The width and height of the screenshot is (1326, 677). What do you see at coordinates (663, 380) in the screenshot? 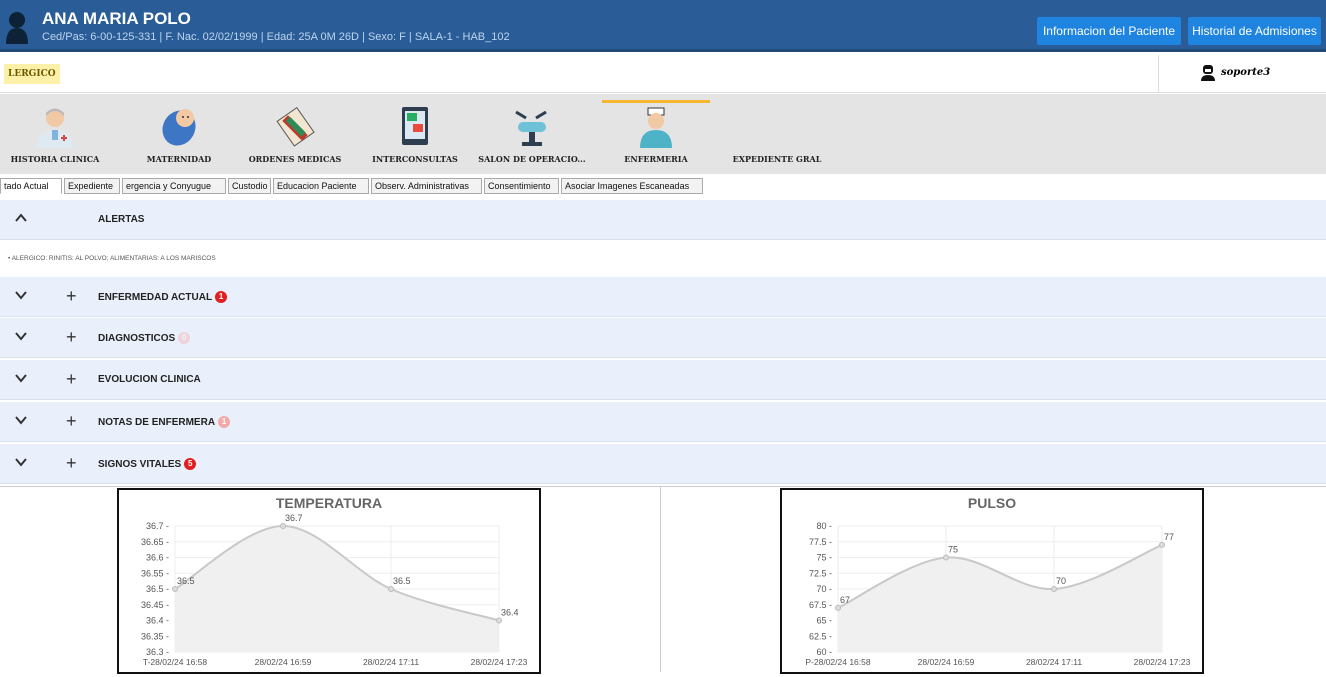
I see `evolucion-clinica-panel: + EVOLUCION CLINICA` at bounding box center [663, 380].